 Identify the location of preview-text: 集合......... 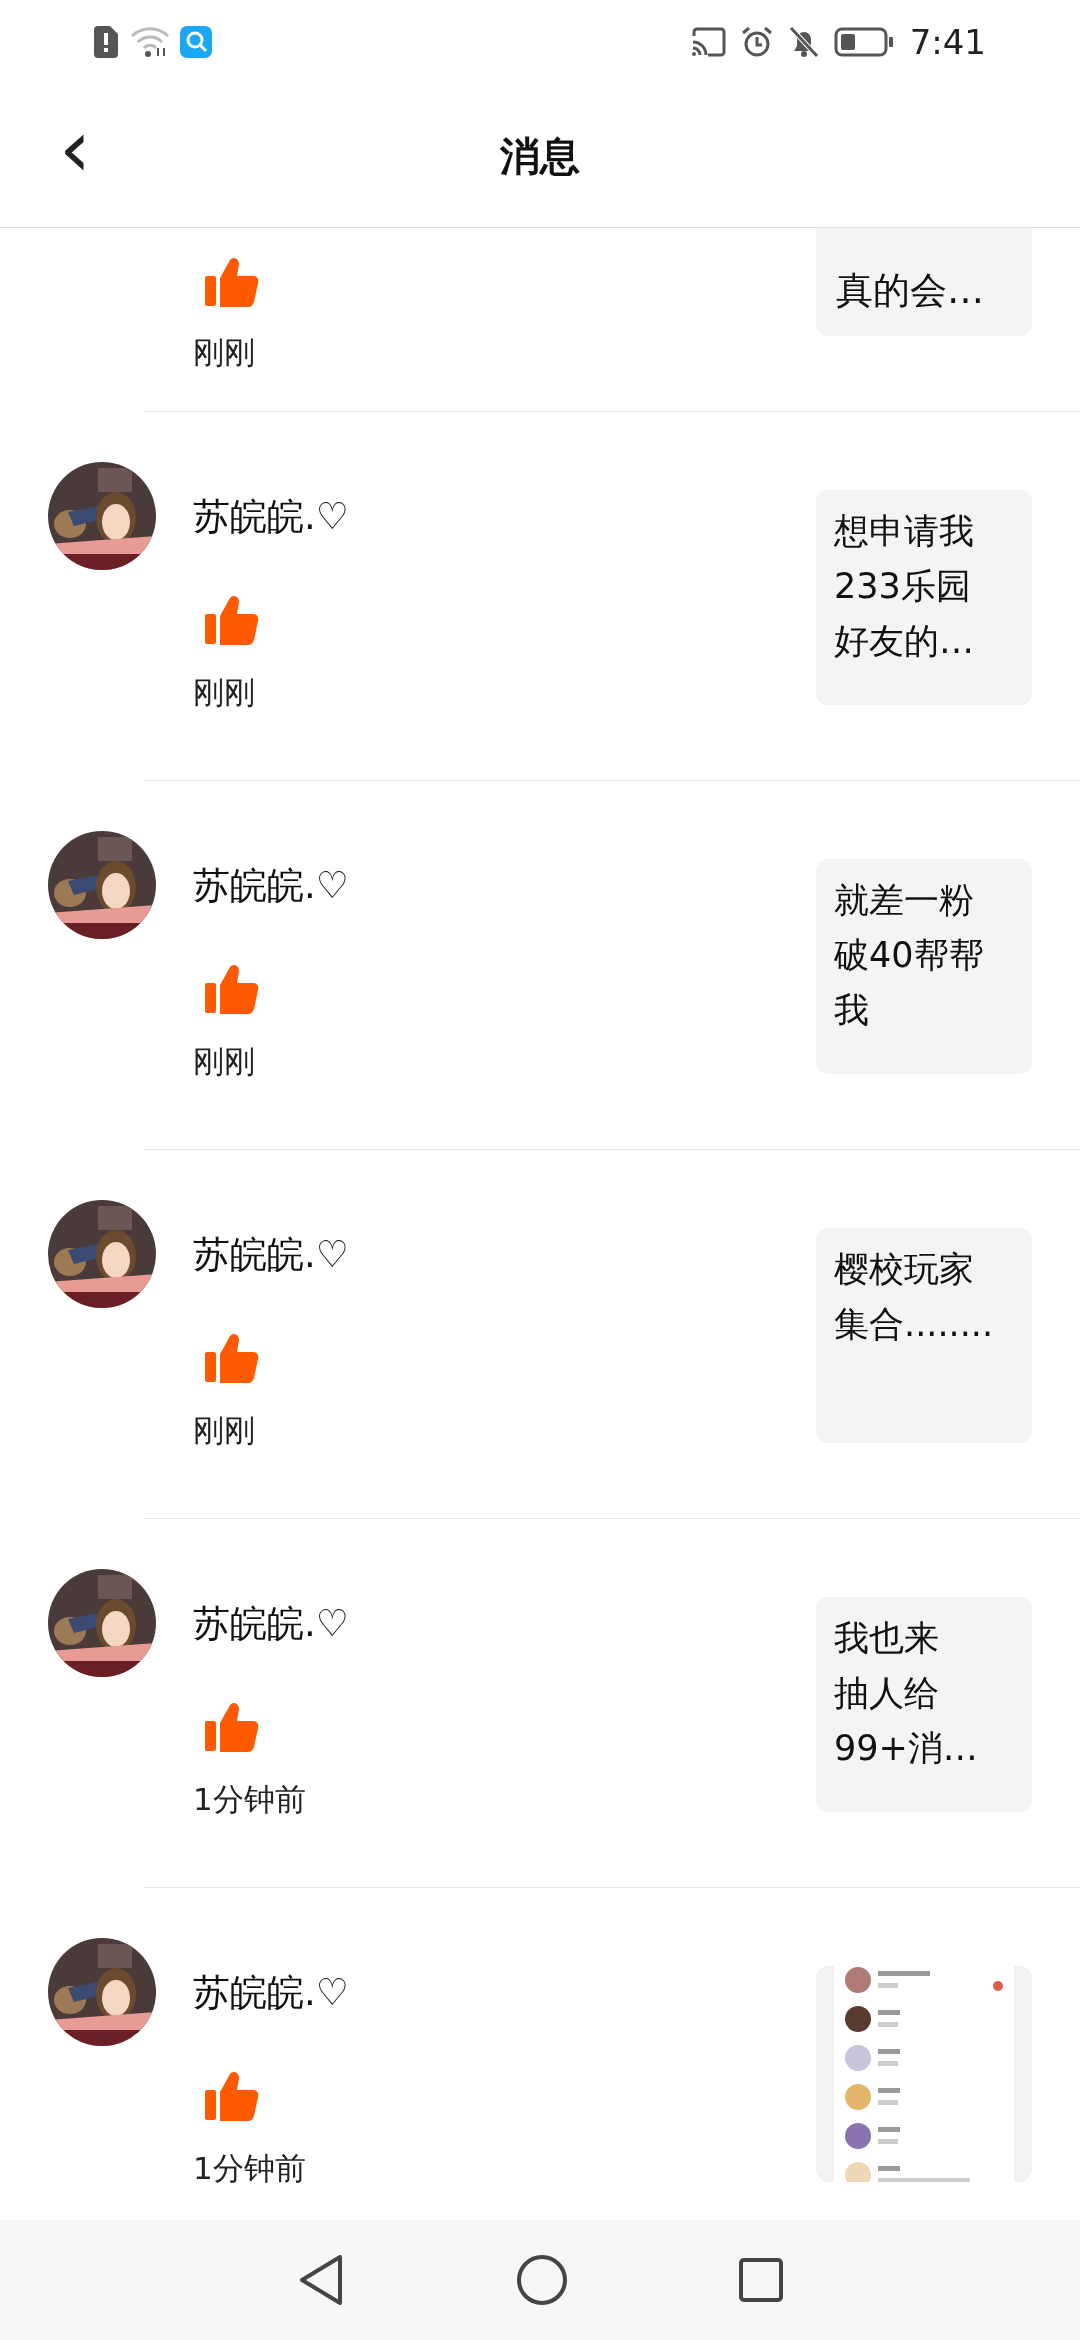
(914, 1324).